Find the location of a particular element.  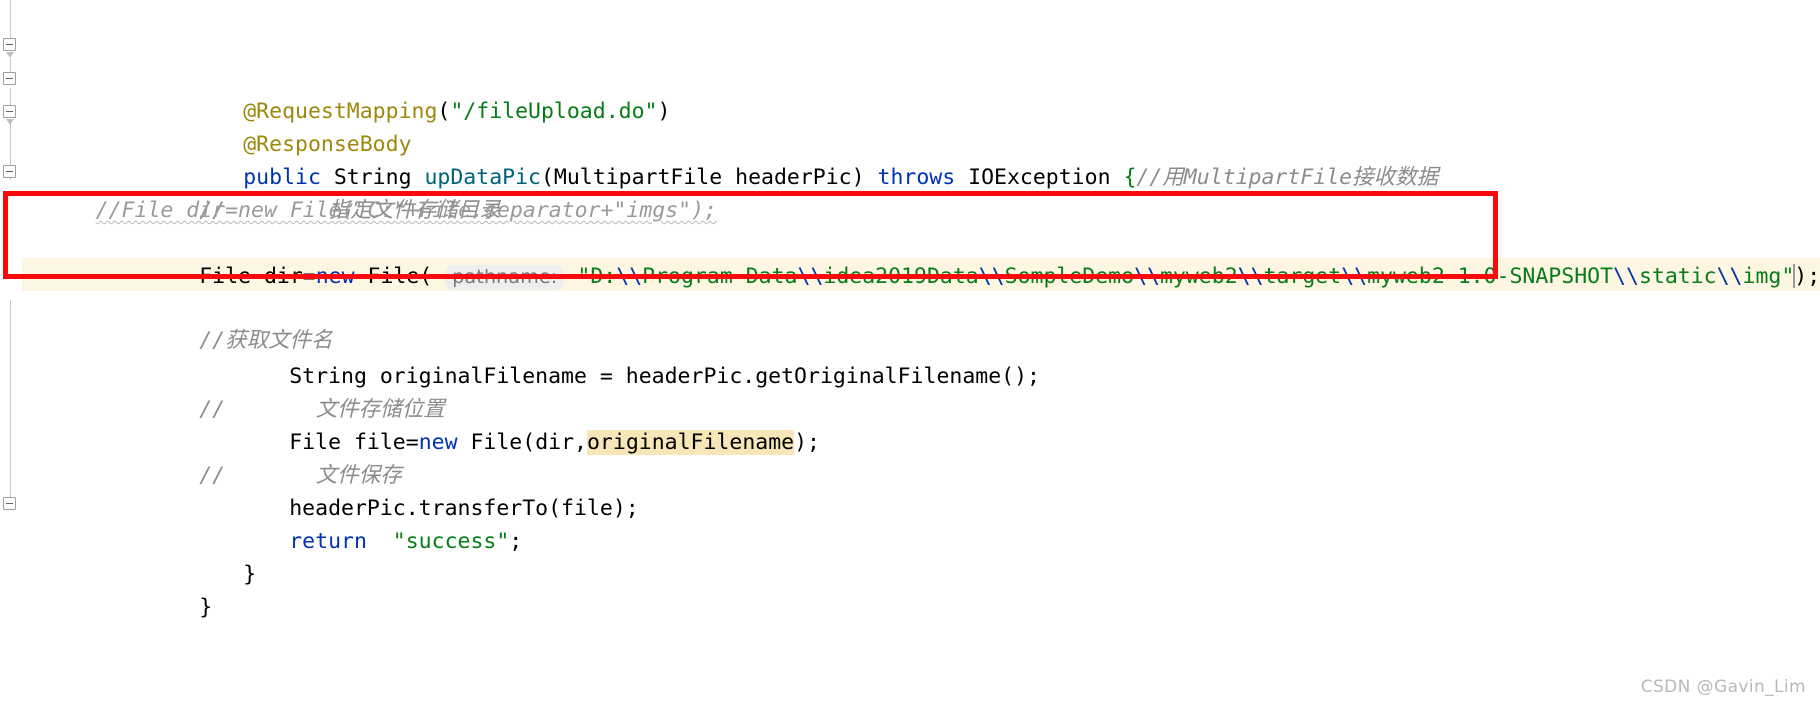

code-line: headerPic.transferTo(file); is located at coordinates (910, 473).